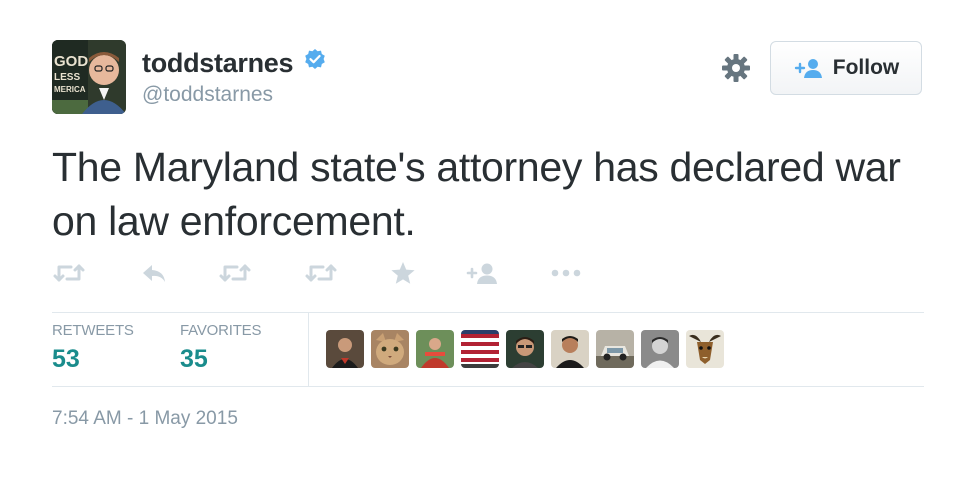  Describe the element at coordinates (736, 68) in the screenshot. I see `gear-icon` at that location.